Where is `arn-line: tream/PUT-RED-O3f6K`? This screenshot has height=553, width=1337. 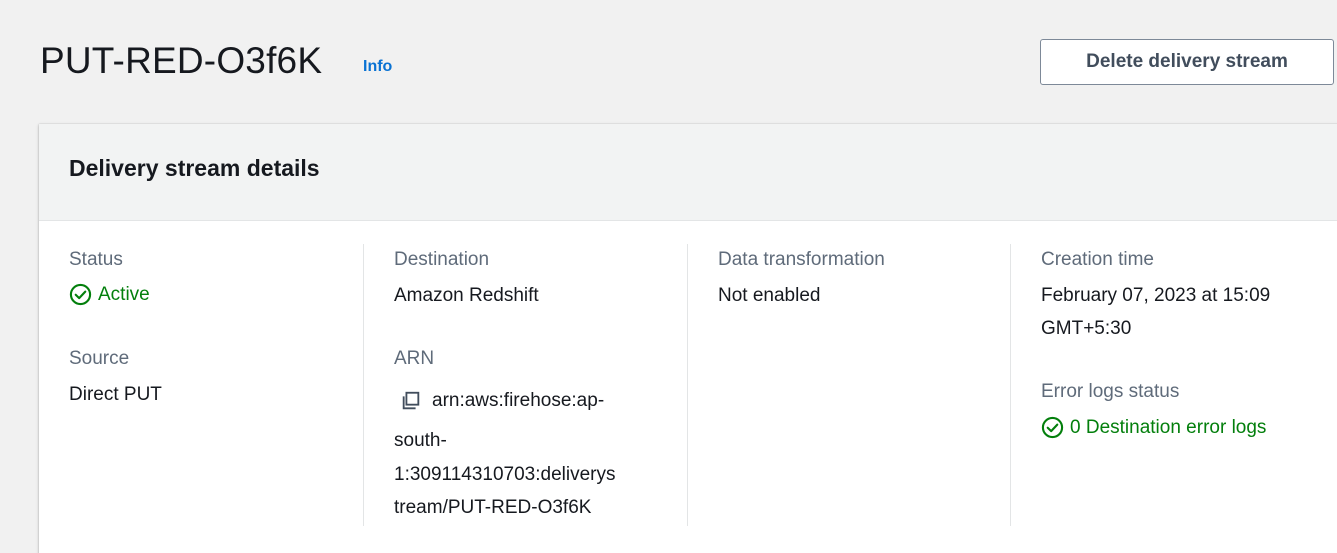
arn-line: tream/PUT-RED-O3f6K is located at coordinates (493, 507).